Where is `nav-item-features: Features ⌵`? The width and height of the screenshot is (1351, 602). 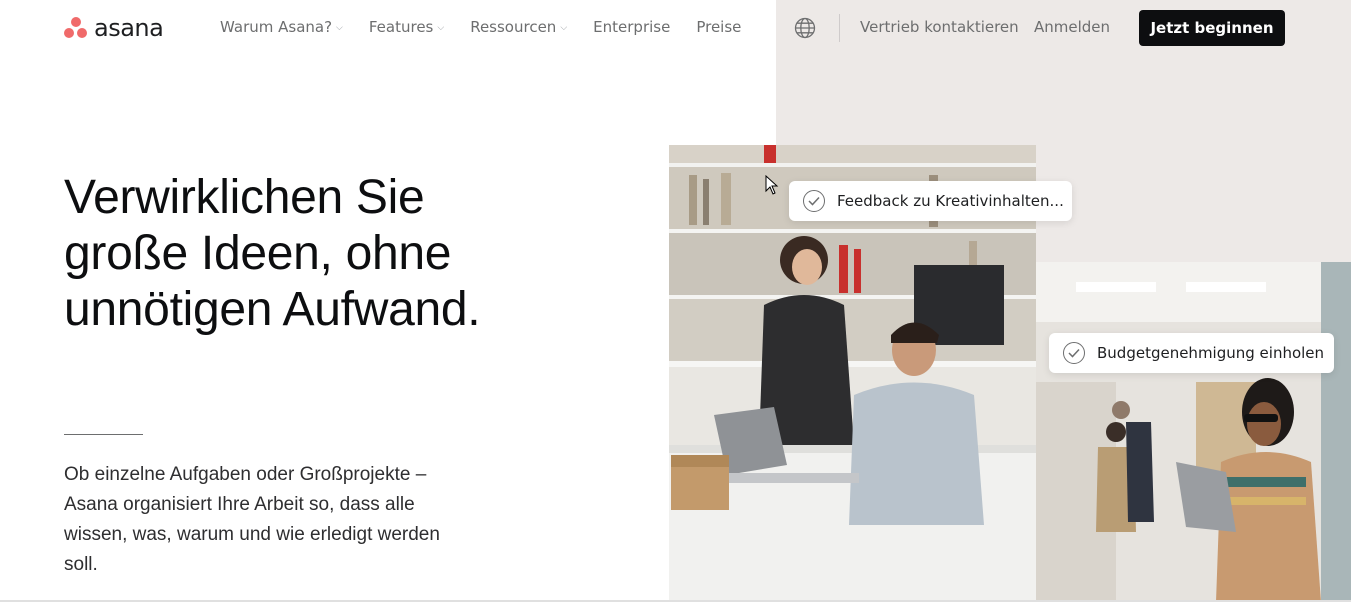
nav-item-features: Features ⌵ is located at coordinates (406, 27).